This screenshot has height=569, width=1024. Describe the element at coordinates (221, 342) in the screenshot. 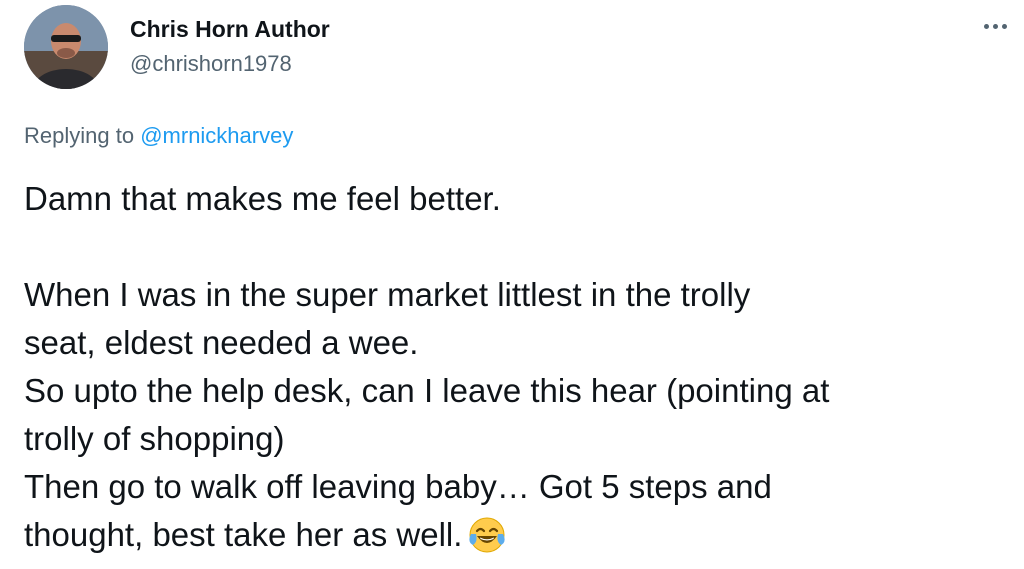

I see `tweet-text-line: seat, eldest needed a wee.` at that location.